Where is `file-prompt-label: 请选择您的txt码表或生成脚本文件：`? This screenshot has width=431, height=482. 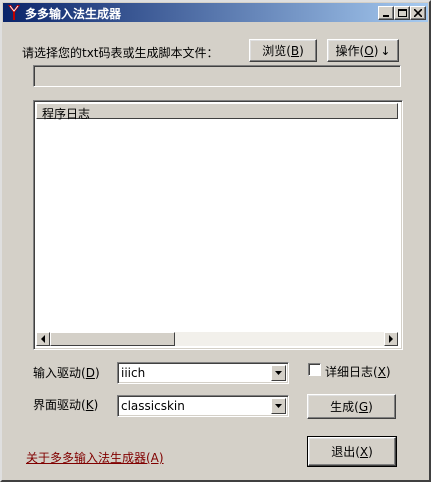
file-prompt-label: 请选择您的txt码表或生成脚本文件： is located at coordinates (120, 53).